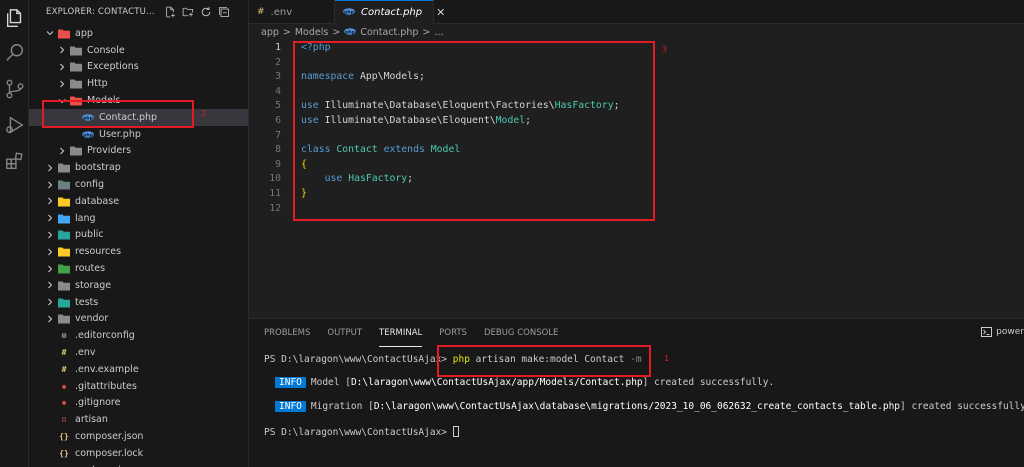 This screenshot has height=467, width=1024. Describe the element at coordinates (278, 62) in the screenshot. I see `line-number: 2` at that location.